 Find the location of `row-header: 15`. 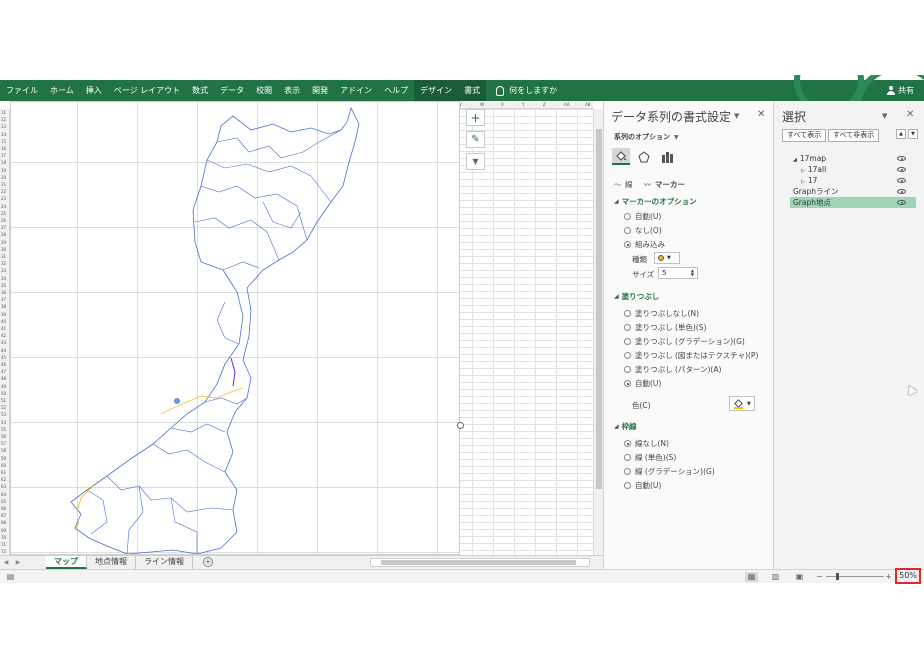

row-header: 15 is located at coordinates (3, 141).